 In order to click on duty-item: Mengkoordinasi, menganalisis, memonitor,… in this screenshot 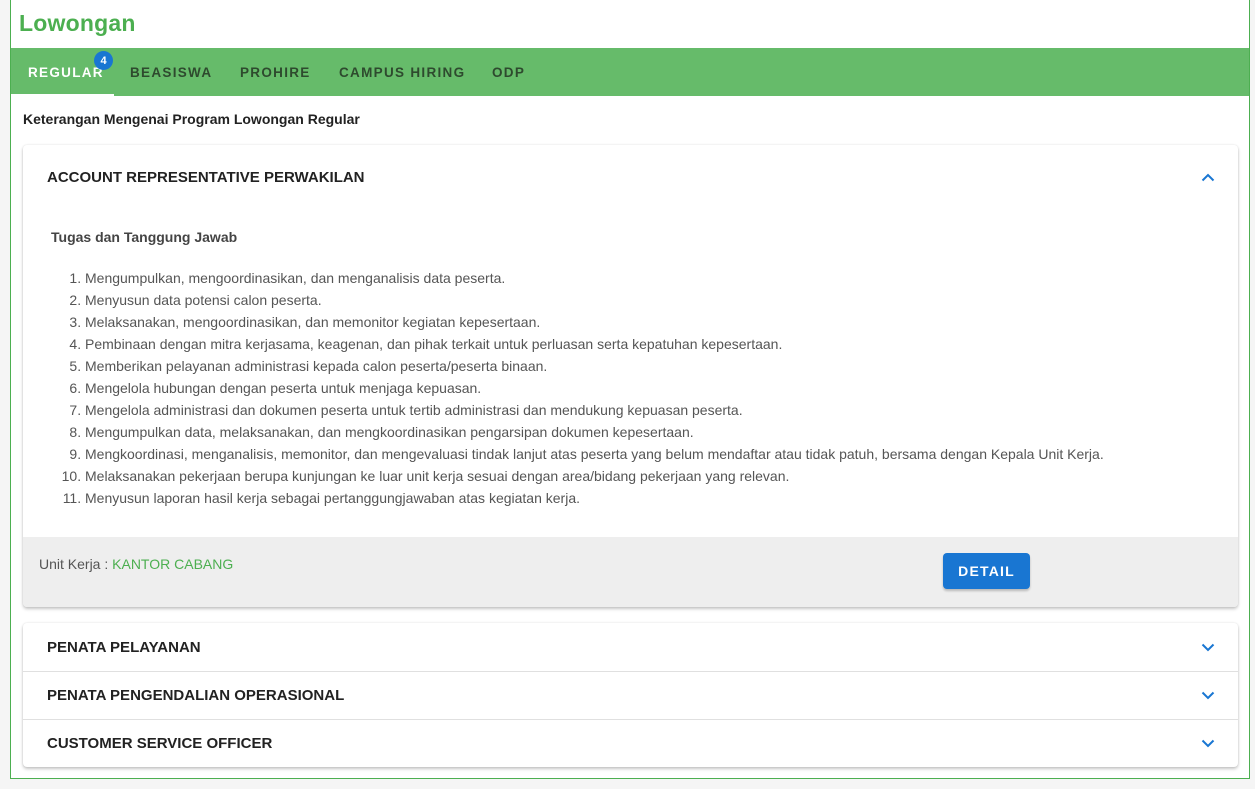, I will do `click(649, 454)`.